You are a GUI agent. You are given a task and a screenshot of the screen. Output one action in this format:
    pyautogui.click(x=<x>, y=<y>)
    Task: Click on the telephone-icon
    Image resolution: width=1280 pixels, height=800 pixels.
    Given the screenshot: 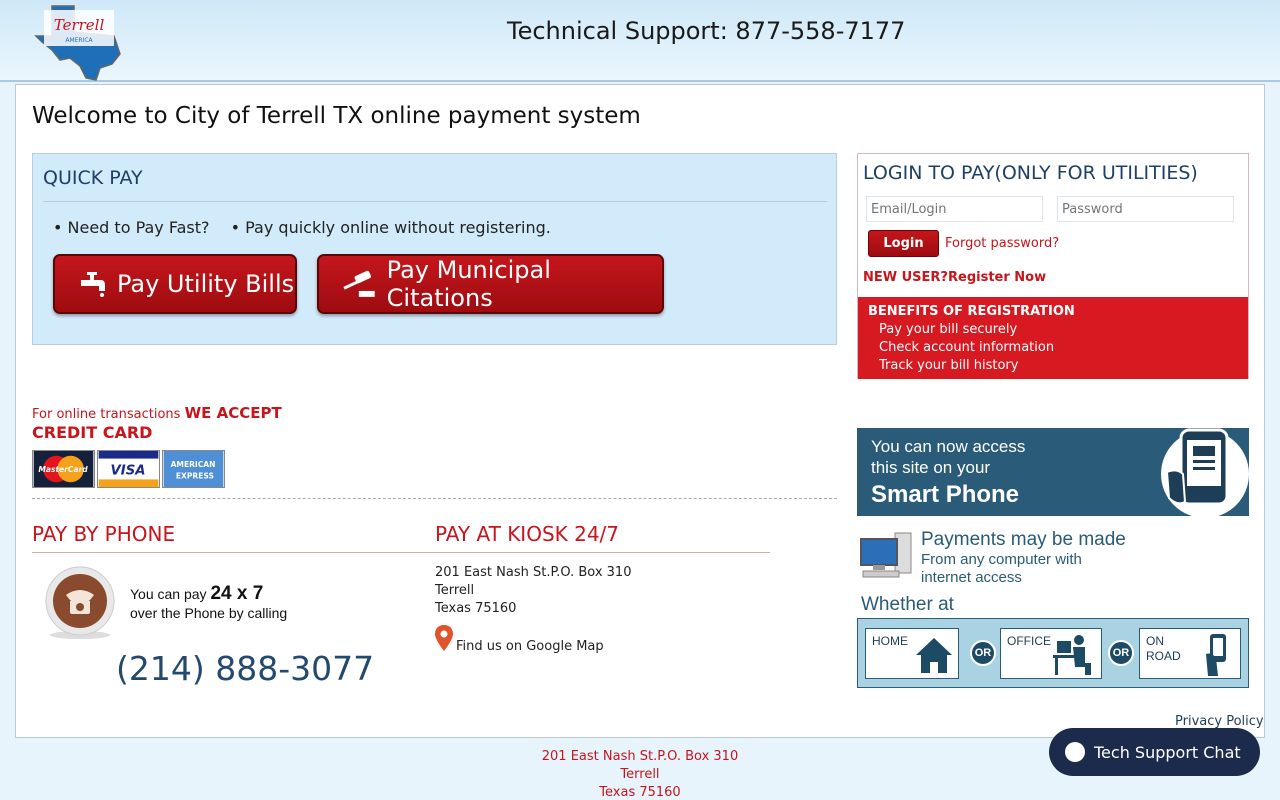 What is the action you would take?
    pyautogui.click(x=80, y=602)
    